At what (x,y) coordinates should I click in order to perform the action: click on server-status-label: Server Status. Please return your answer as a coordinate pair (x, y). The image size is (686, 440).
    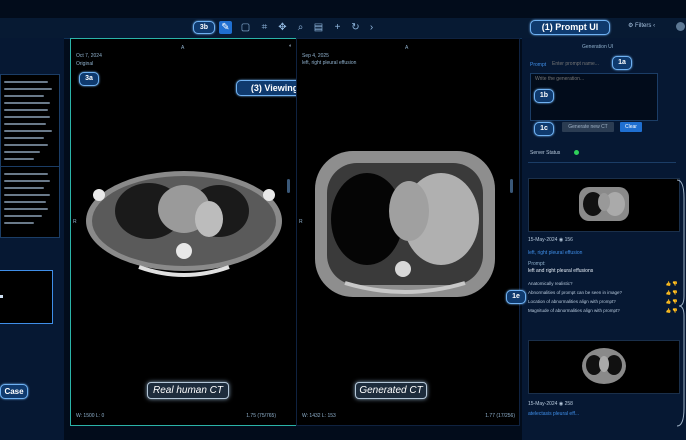
    Looking at the image, I should click on (545, 153).